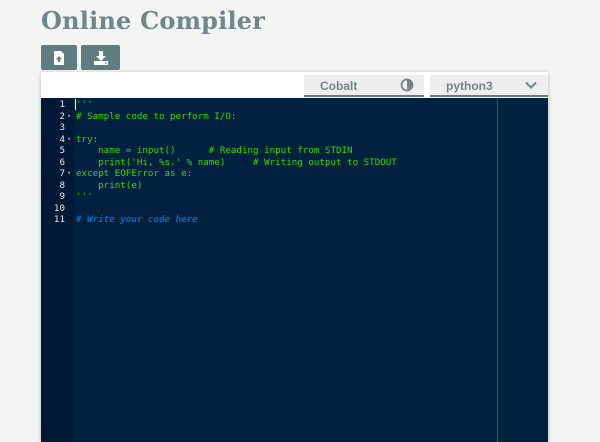 This screenshot has width=600, height=442. What do you see at coordinates (339, 86) in the screenshot?
I see `theme-label: Cobalt` at bounding box center [339, 86].